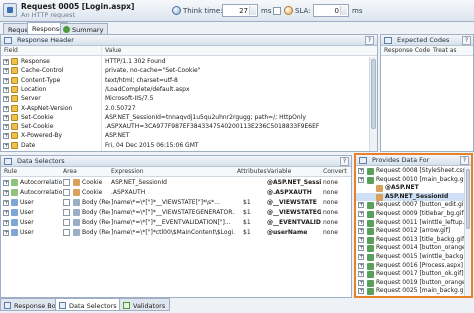 This screenshot has height=313, width=474. What do you see at coordinates (277, 11) in the screenshot?
I see `sla-checkbox` at bounding box center [277, 11].